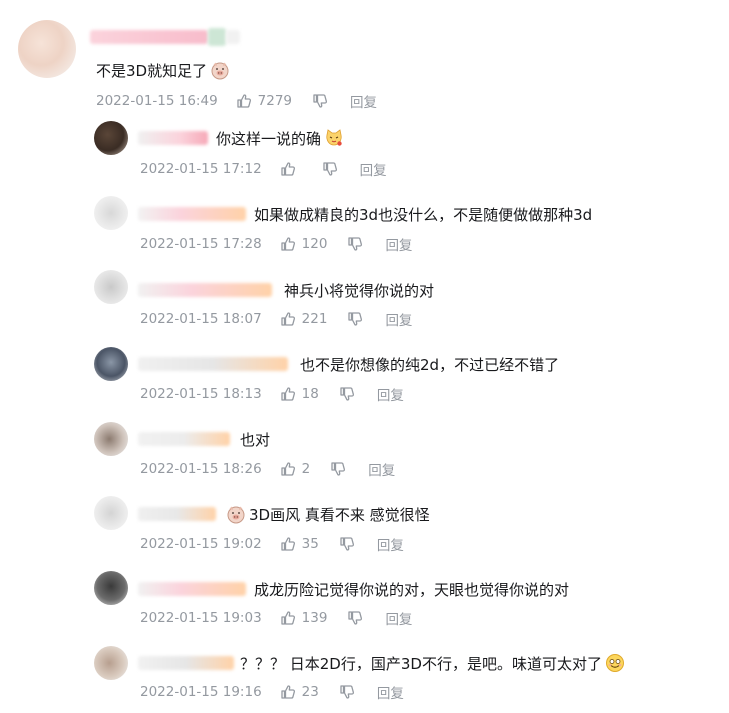 The image size is (729, 713). What do you see at coordinates (201, 319) in the screenshot?
I see `reply-date: 2022-01-15 18:07` at bounding box center [201, 319].